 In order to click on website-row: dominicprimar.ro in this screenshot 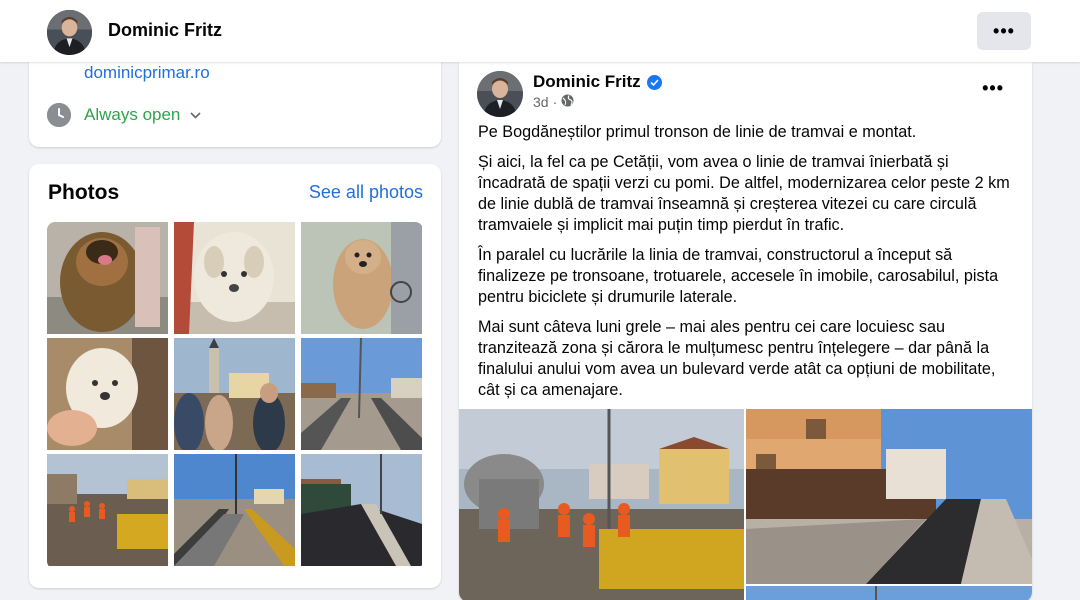, I will do `click(147, 73)`.